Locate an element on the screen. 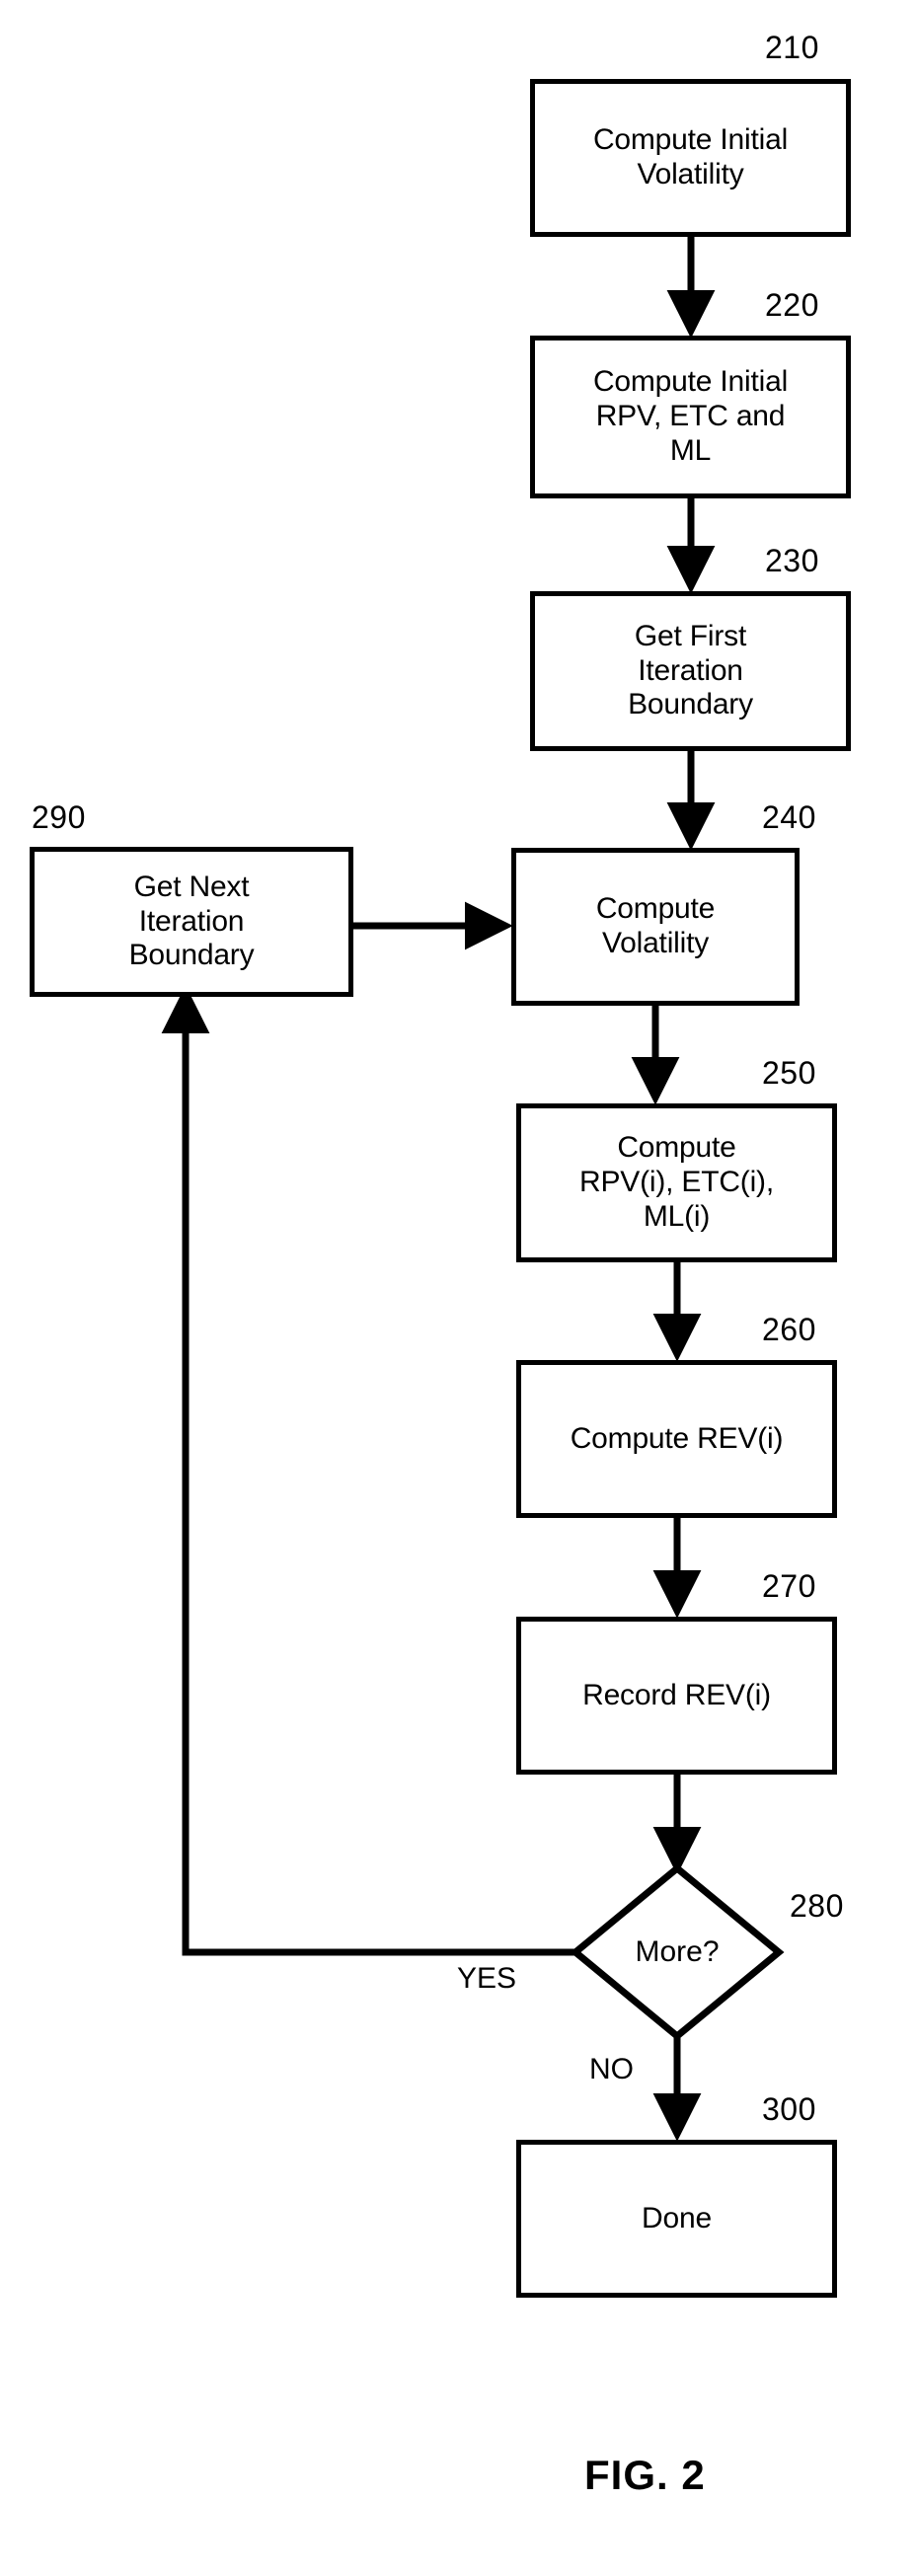  node-270-label: Record REV(i) is located at coordinates (676, 1694).